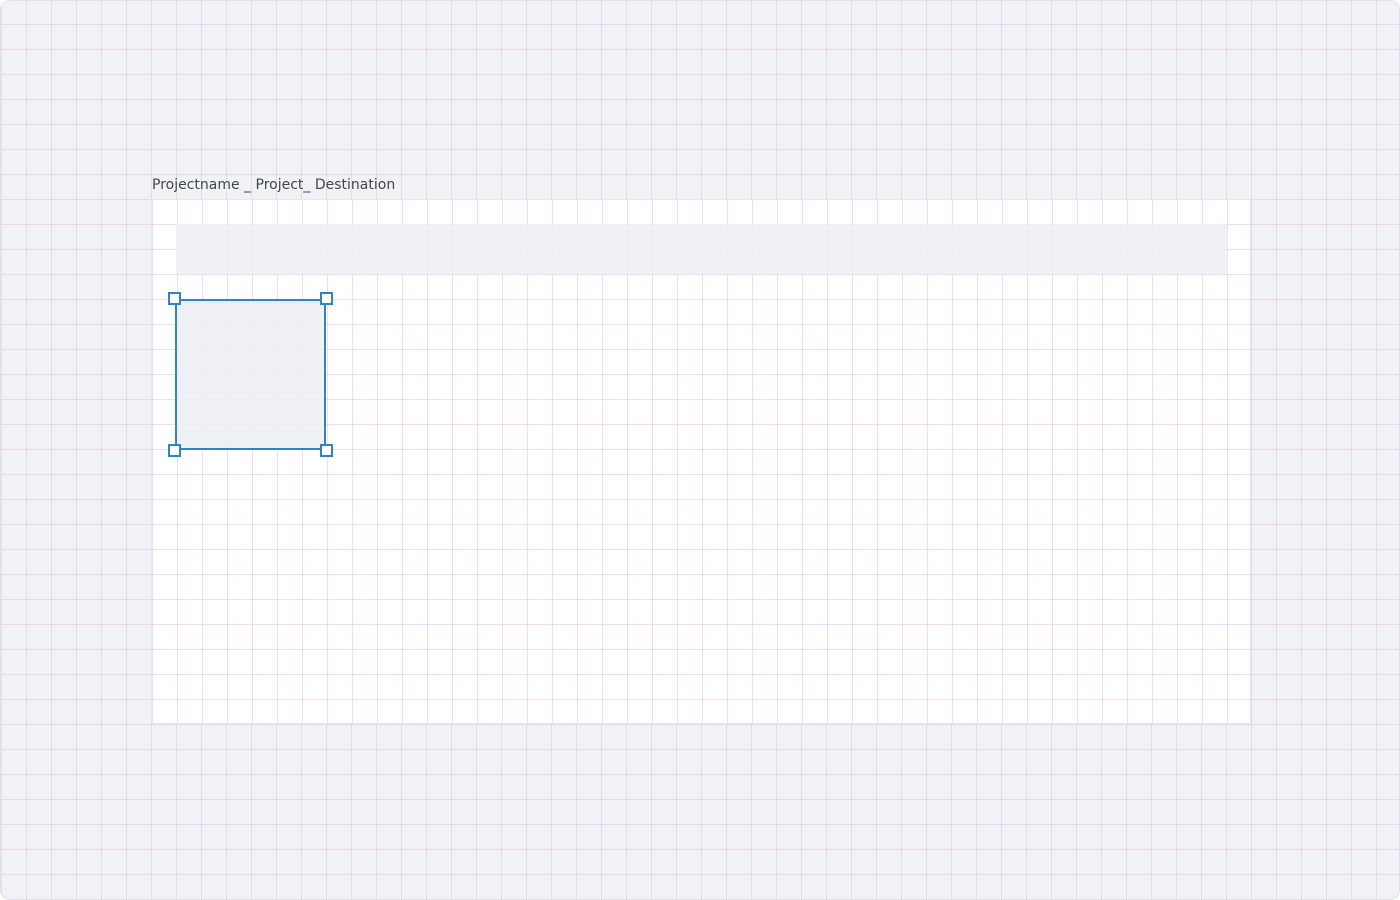 The image size is (1400, 900). What do you see at coordinates (326, 298) in the screenshot?
I see `resize-handle-top-right` at bounding box center [326, 298].